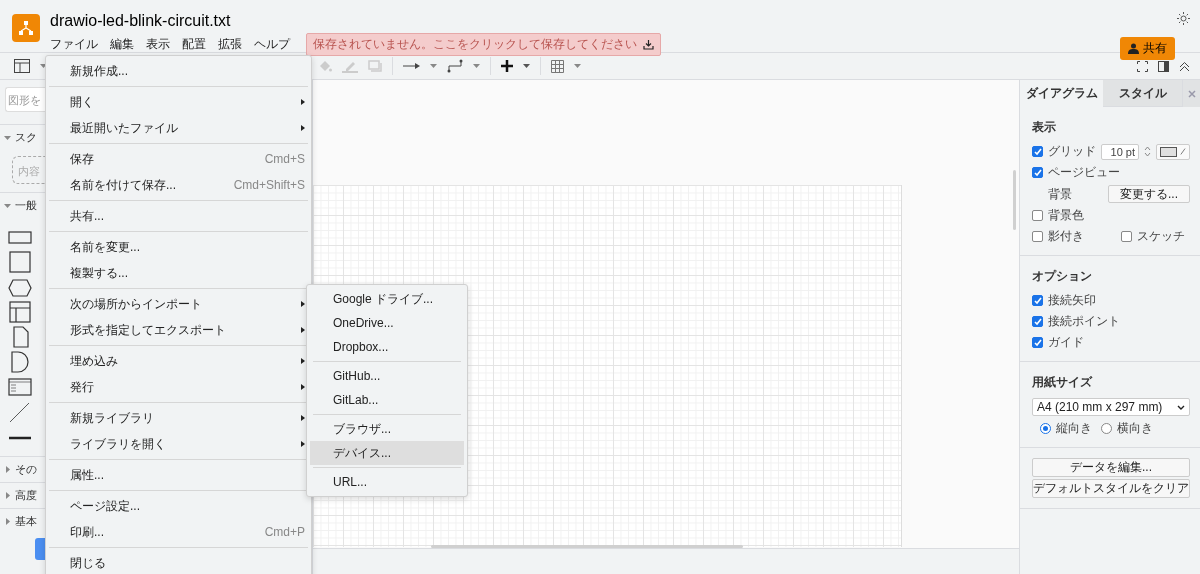 This screenshot has height=574, width=1200. Describe the element at coordinates (1111, 407) in the screenshot. I see `paper-size-select: A4 (210 mm x 297 mm)` at that location.